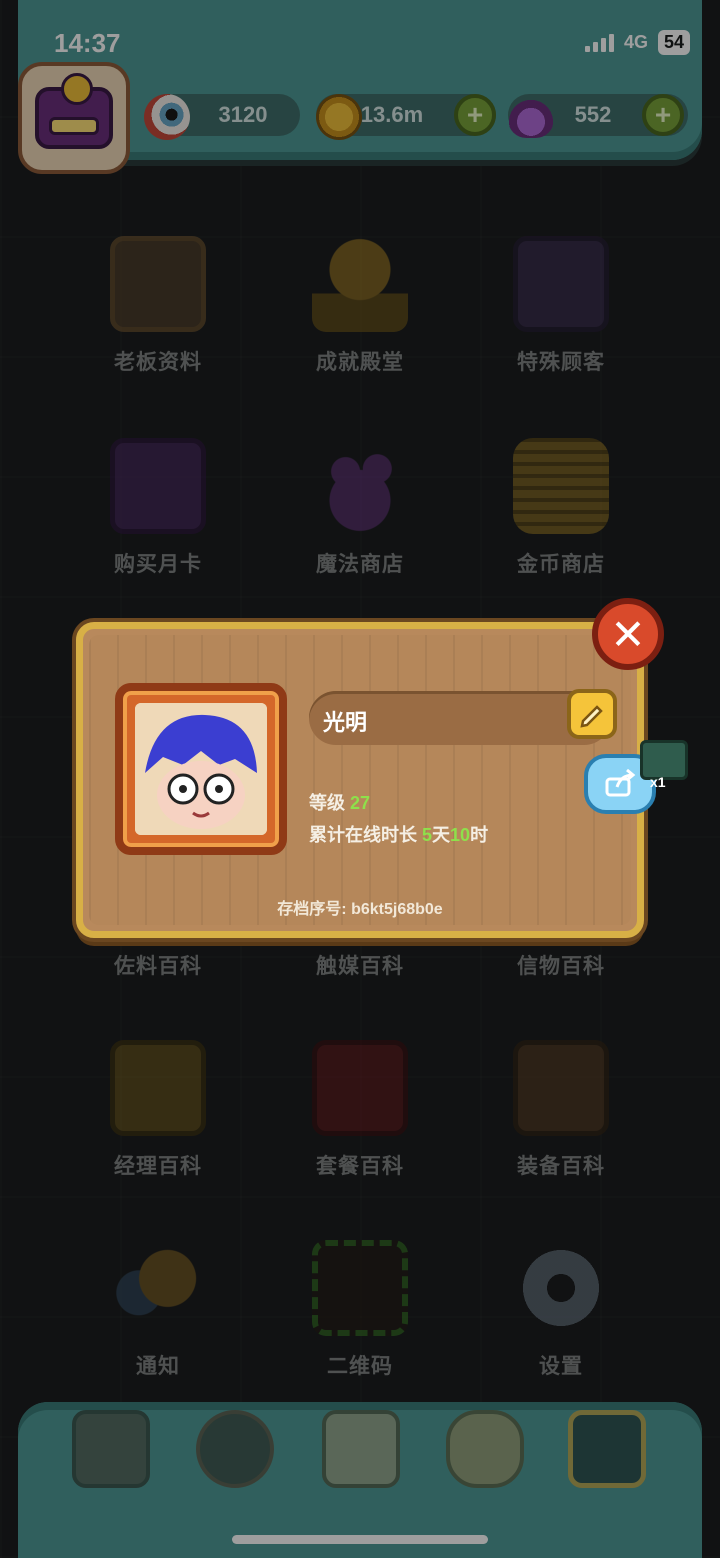 This screenshot has height=1558, width=720. I want to click on online-label: 累计在线时长, so click(363, 835).